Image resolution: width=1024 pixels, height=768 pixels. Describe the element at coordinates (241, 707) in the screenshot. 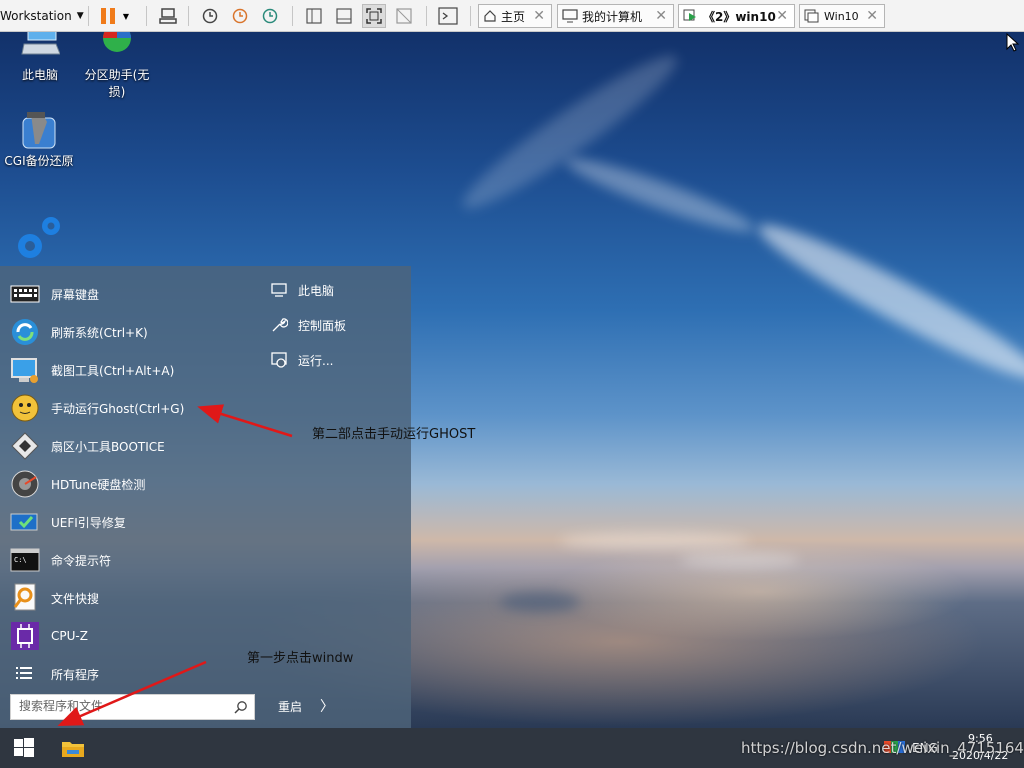

I see `search-icon` at that location.